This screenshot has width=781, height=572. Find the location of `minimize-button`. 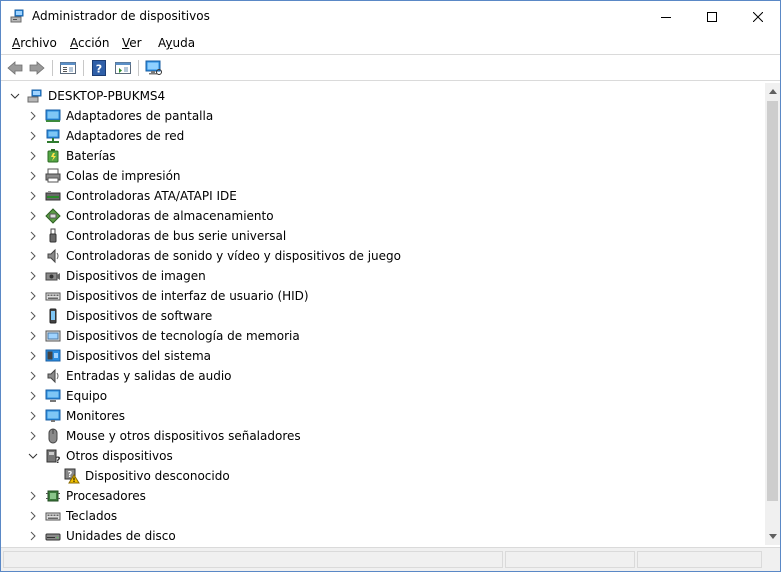

minimize-button is located at coordinates (666, 16).